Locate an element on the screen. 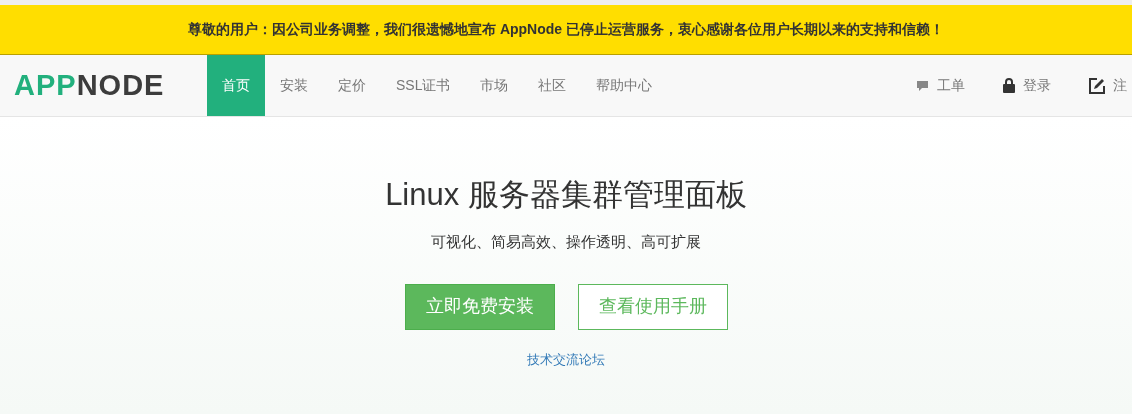 The image size is (1132, 414). nav-tab: 安装 is located at coordinates (294, 85).